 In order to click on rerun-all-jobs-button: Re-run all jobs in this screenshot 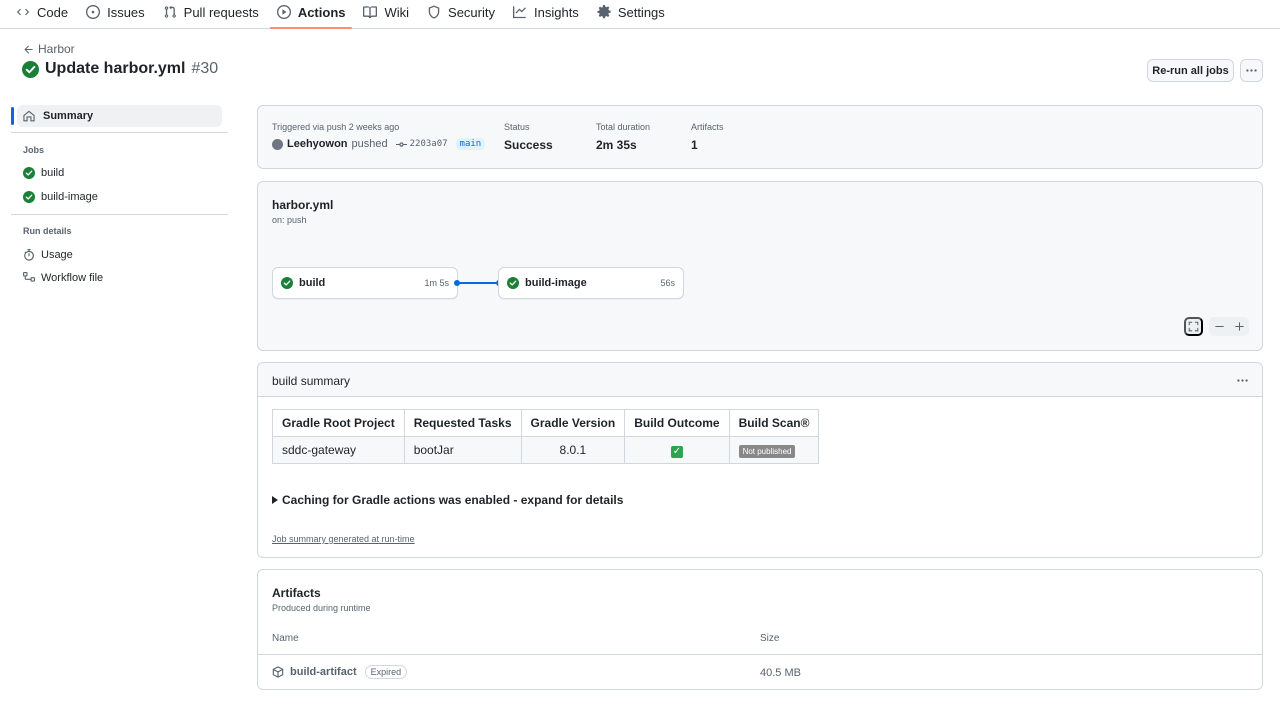, I will do `click(1190, 70)`.